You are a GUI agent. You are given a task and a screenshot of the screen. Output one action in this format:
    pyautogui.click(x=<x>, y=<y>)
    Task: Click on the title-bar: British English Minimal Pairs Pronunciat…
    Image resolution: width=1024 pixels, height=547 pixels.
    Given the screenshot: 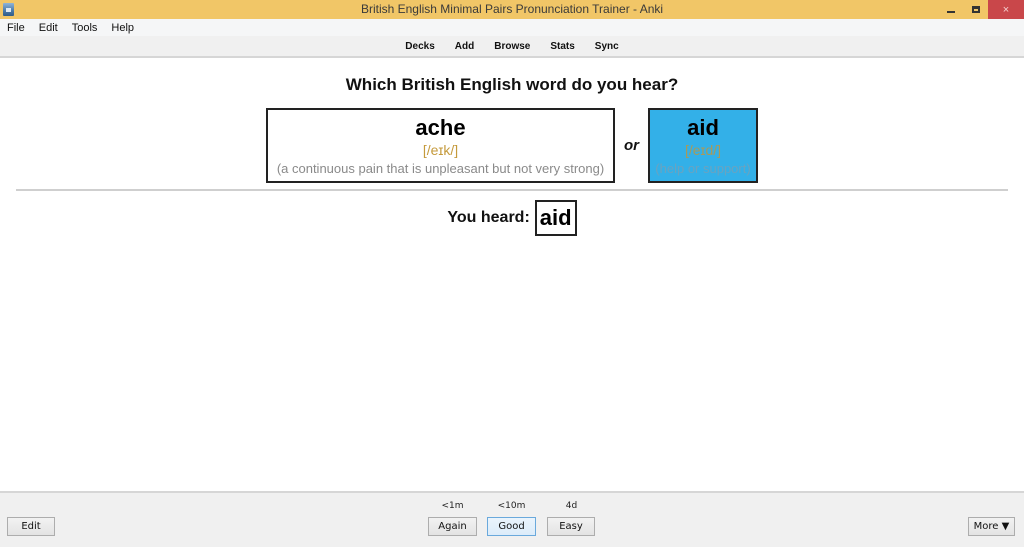 What is the action you would take?
    pyautogui.click(x=512, y=9)
    